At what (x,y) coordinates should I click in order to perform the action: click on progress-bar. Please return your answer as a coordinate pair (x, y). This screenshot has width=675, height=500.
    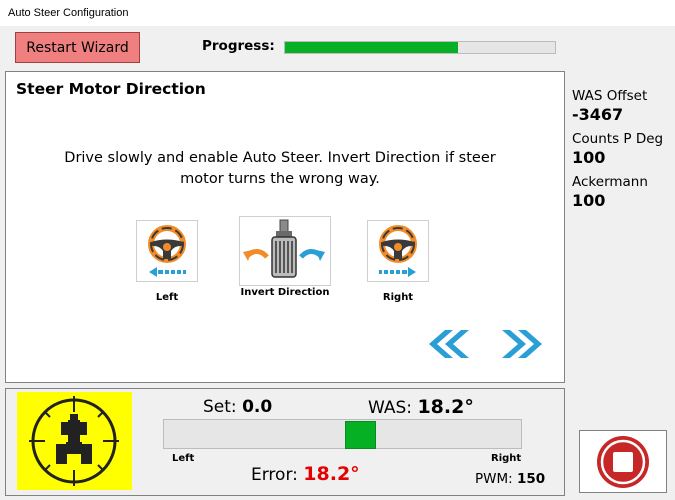
    Looking at the image, I should click on (420, 47).